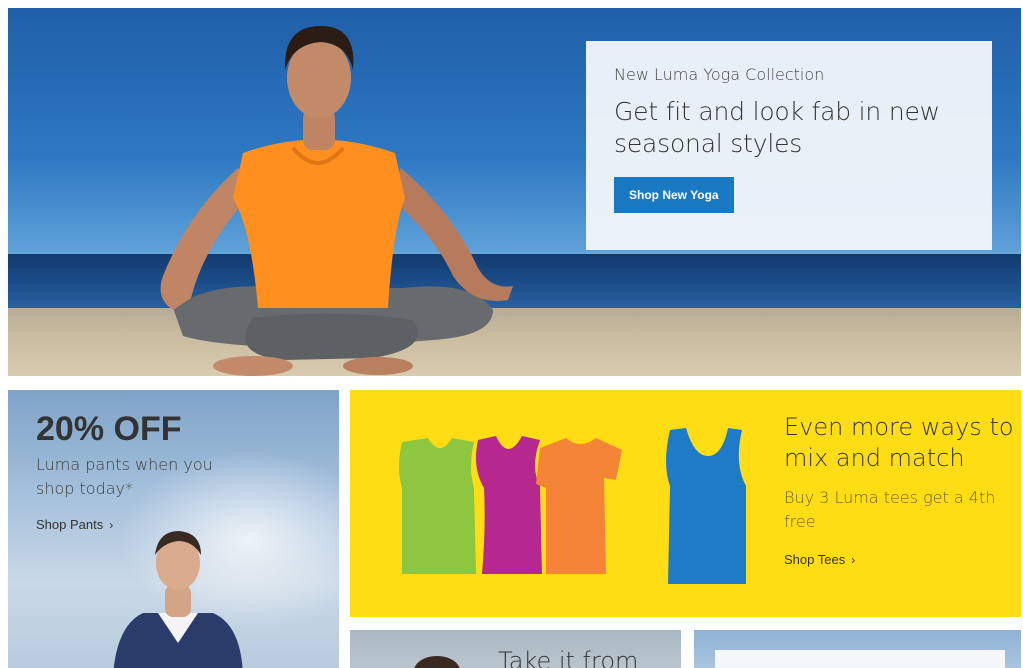  Describe the element at coordinates (857, 649) in the screenshot. I see `promo-right-tile` at that location.